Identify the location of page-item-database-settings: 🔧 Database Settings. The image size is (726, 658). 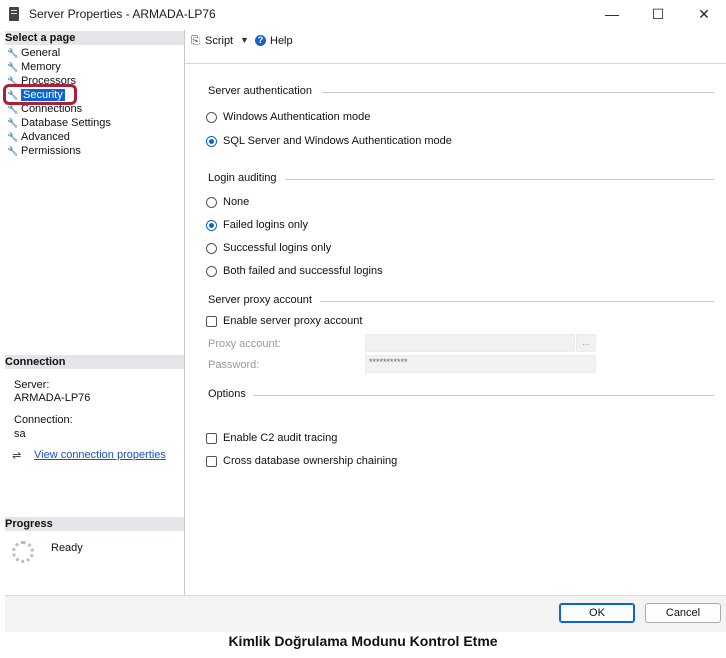
(59, 123).